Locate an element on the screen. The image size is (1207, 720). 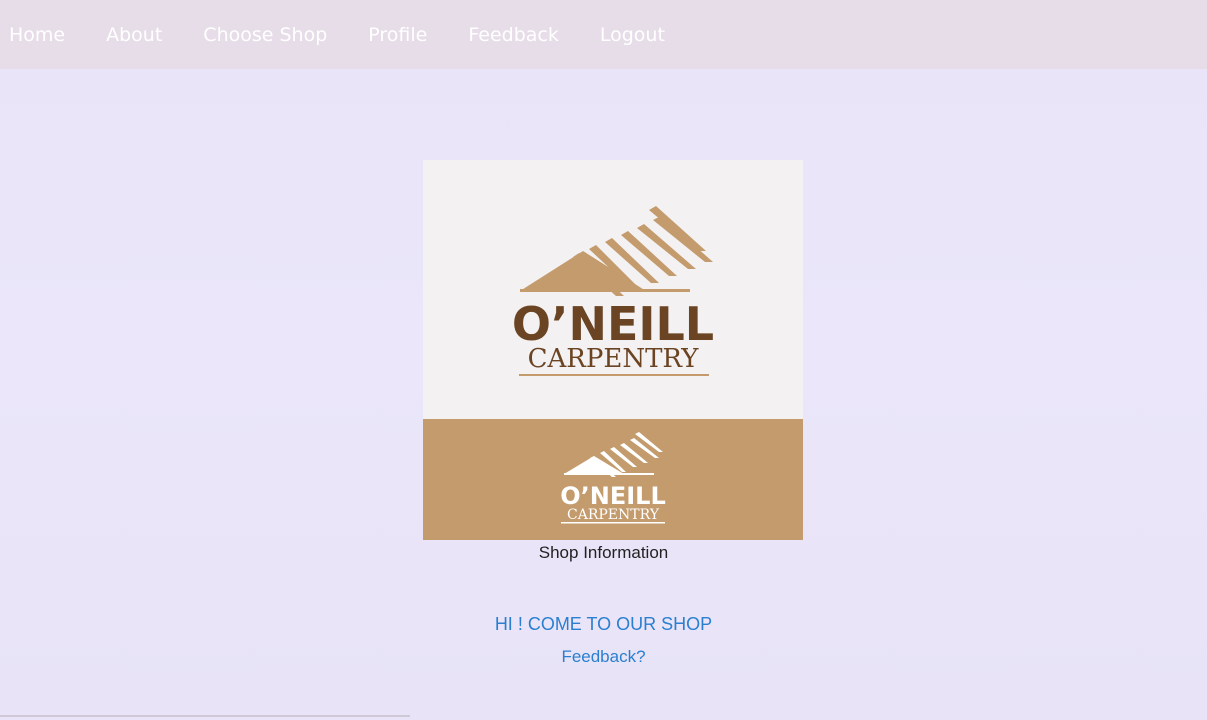
nav-home-link: Home is located at coordinates (37, 35).